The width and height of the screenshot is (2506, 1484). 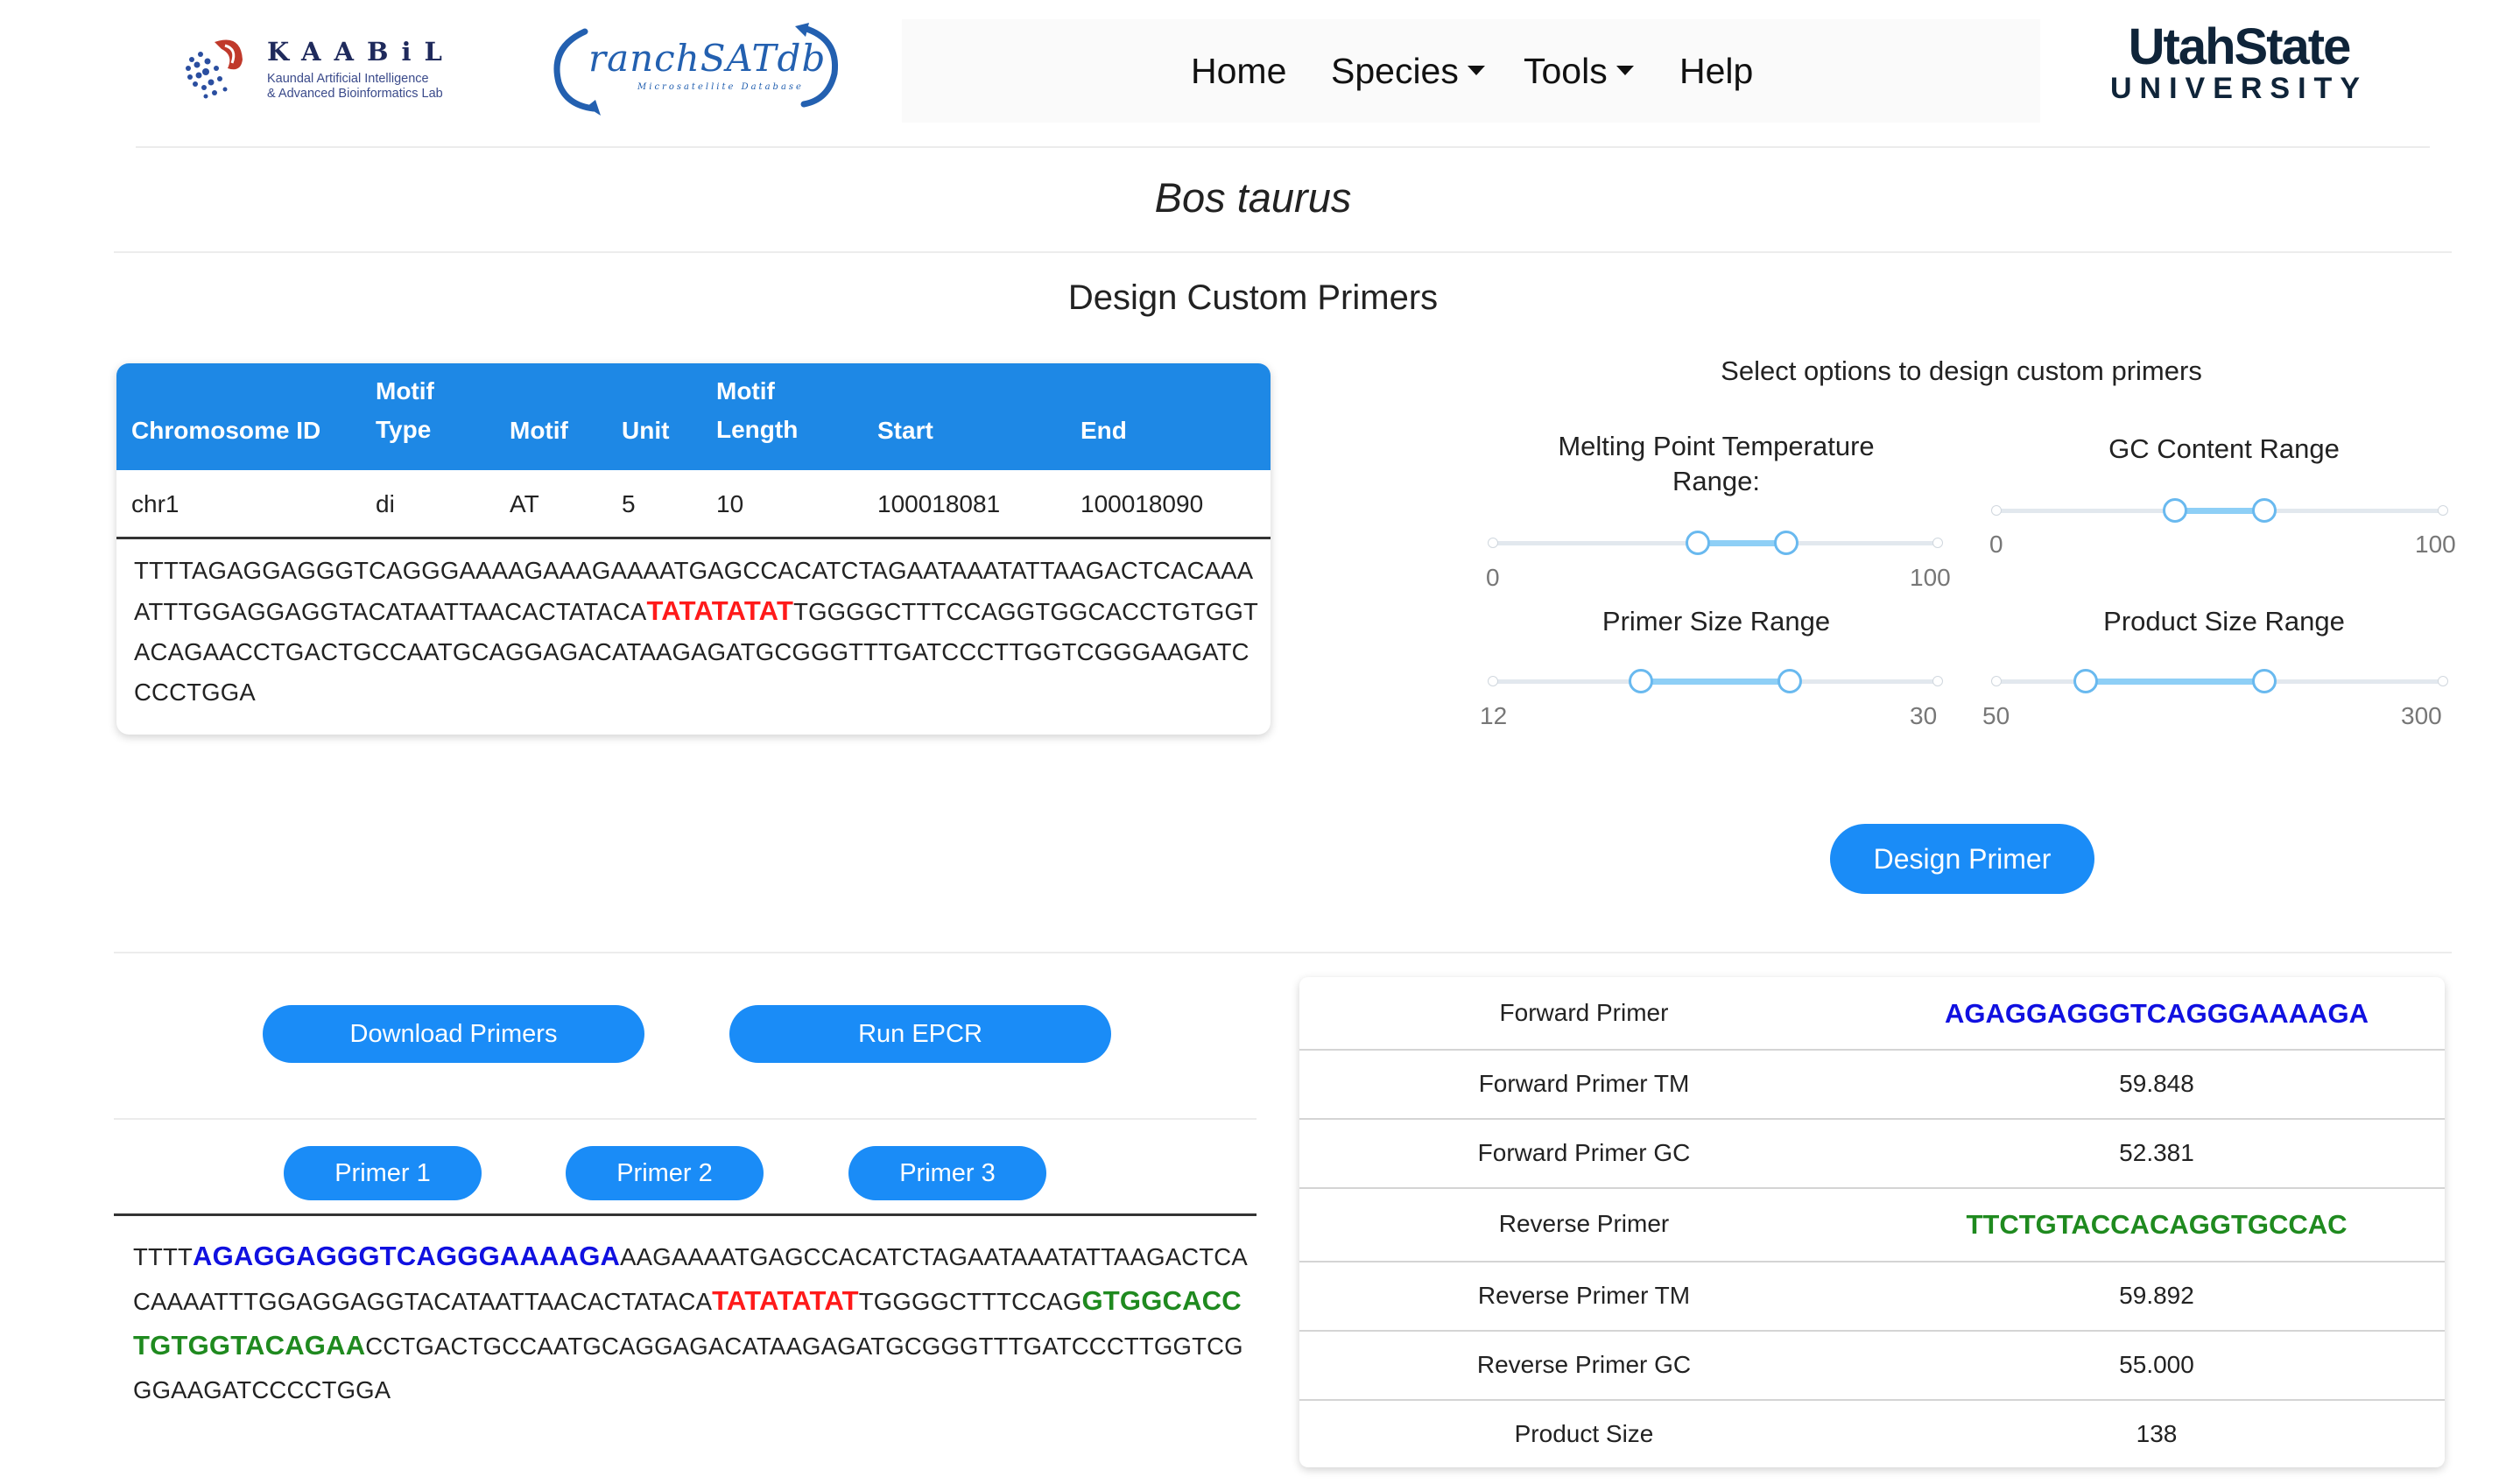 What do you see at coordinates (720, 610) in the screenshot?
I see `sequence-motif: TATATATAT` at bounding box center [720, 610].